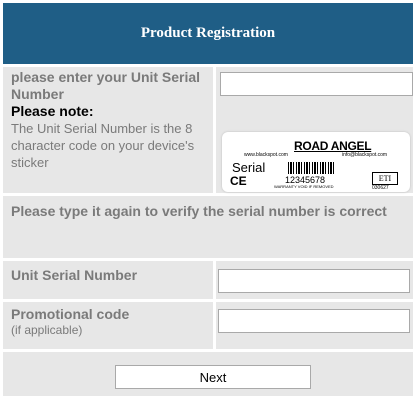 This screenshot has height=396, width=413. I want to click on promo-hint: (if applicable), so click(47, 330).